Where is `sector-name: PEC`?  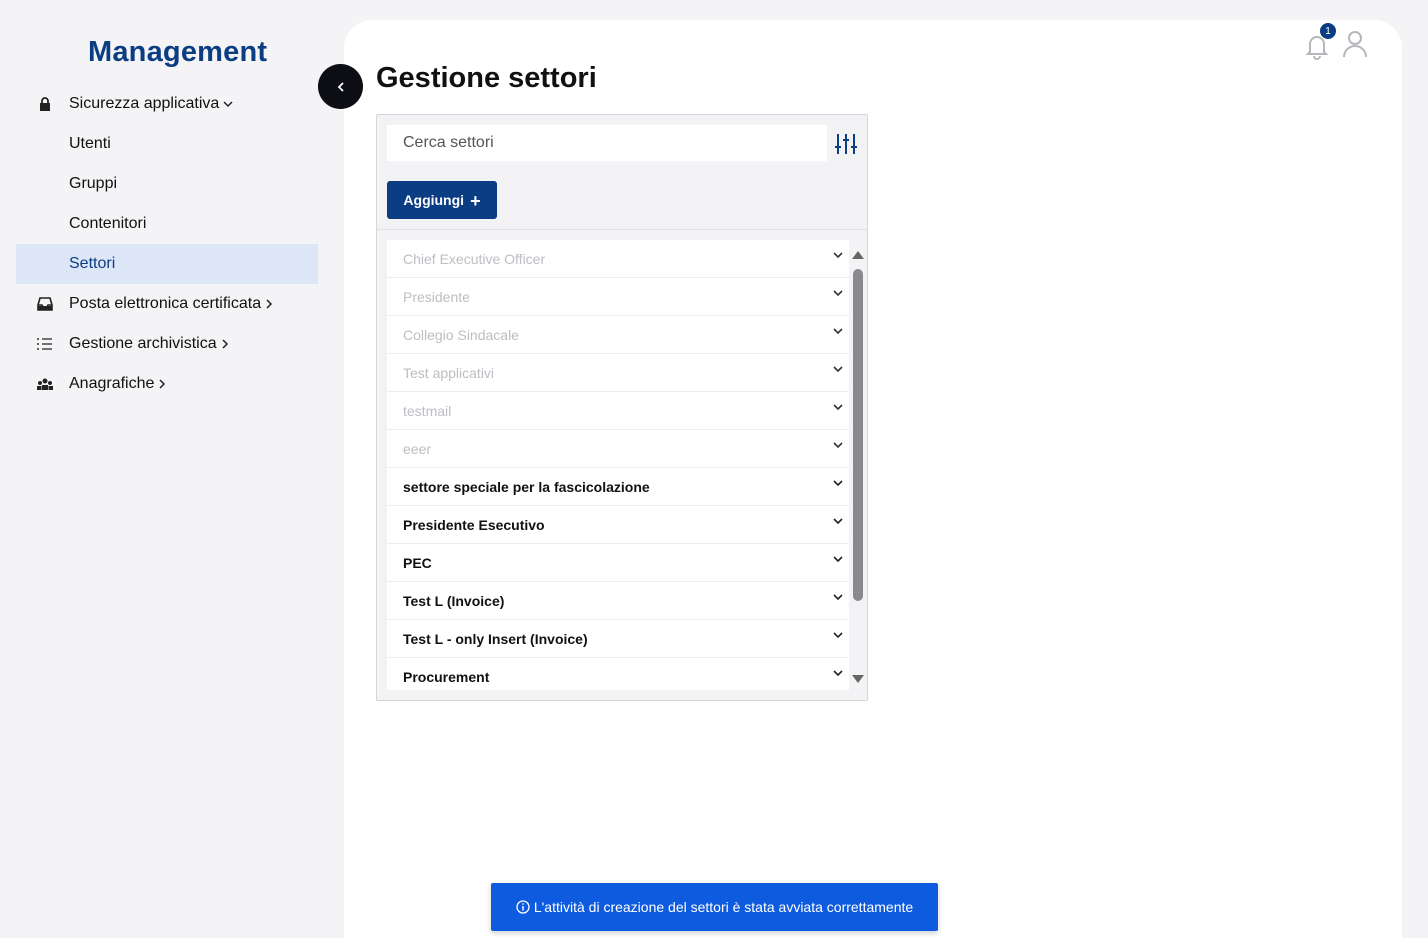
sector-name: PEC is located at coordinates (417, 562).